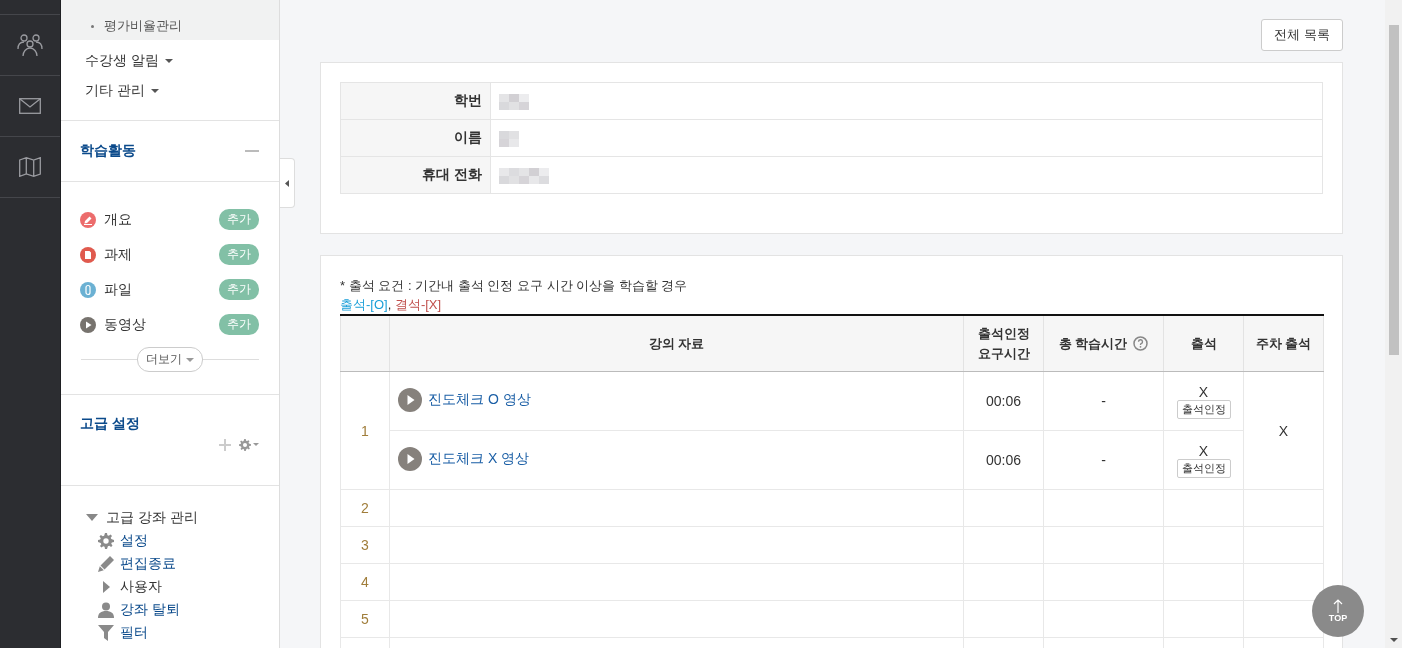 The height and width of the screenshot is (648, 1402). Describe the element at coordinates (157, 219) in the screenshot. I see `activity-link: 개요` at that location.